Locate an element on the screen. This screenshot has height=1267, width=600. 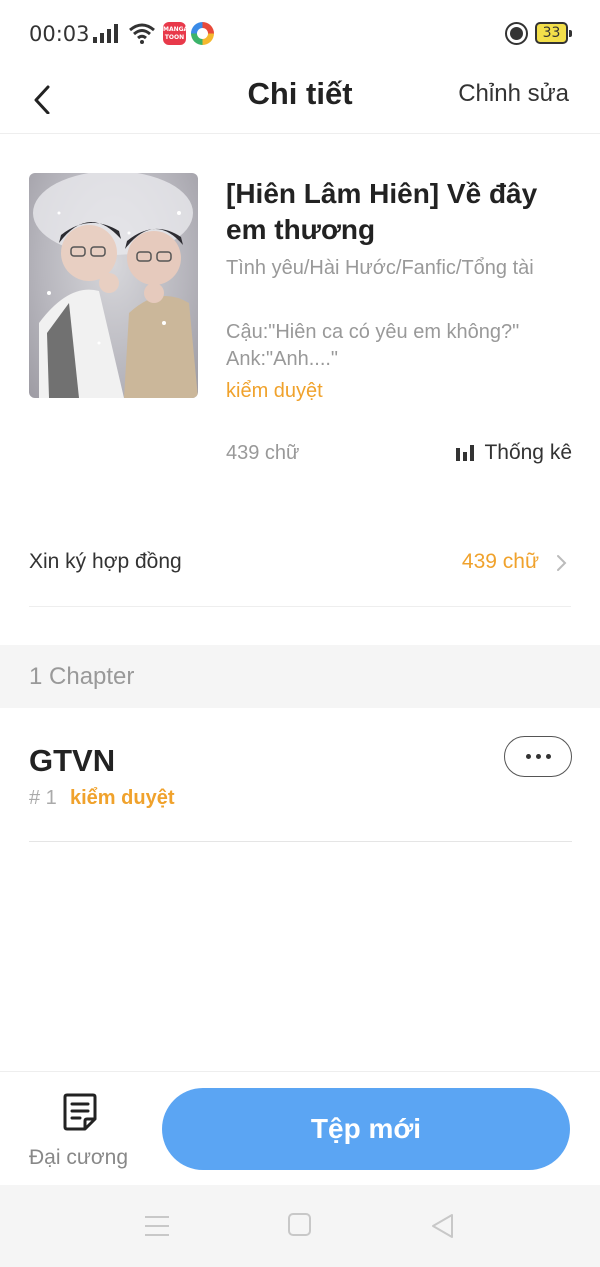
chapter-section-header: 1 Chapter is located at coordinates (300, 676).